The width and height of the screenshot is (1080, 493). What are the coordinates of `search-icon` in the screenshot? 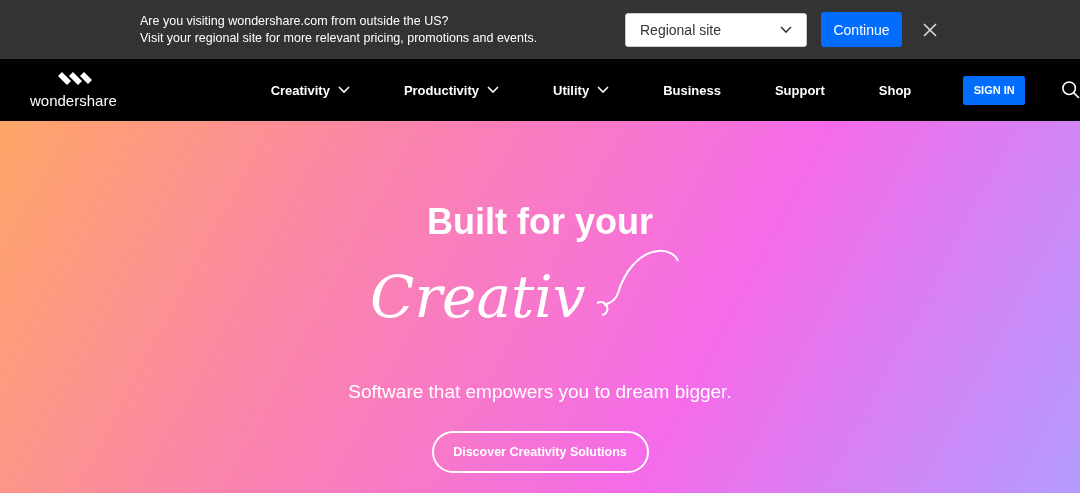 It's located at (1071, 90).